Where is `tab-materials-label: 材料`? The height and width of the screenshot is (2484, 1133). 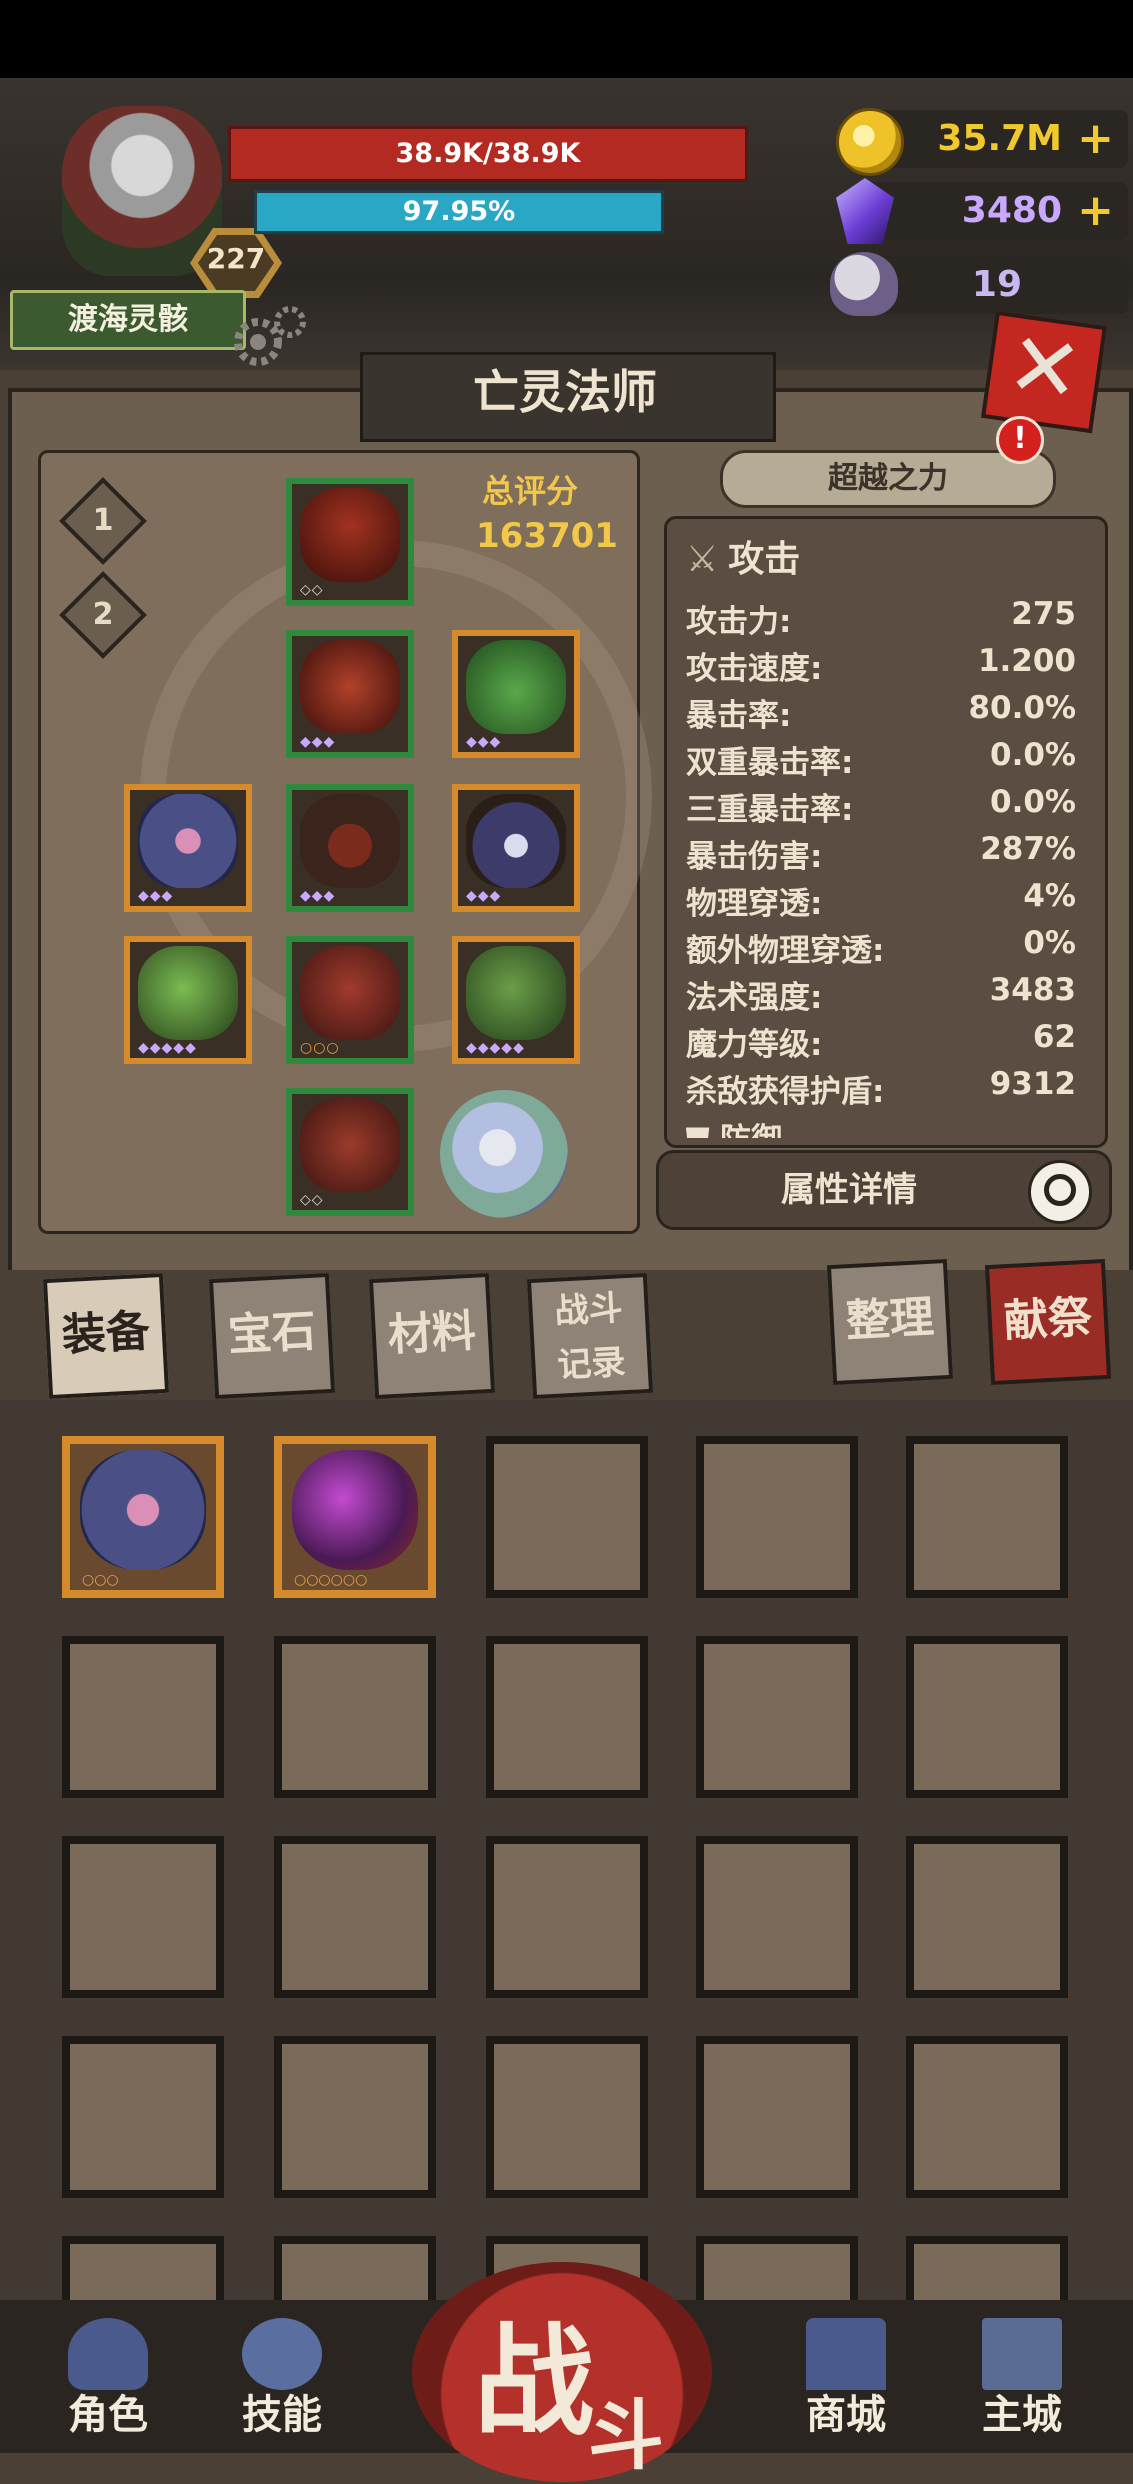 tab-materials-label: 材料 is located at coordinates (432, 1333).